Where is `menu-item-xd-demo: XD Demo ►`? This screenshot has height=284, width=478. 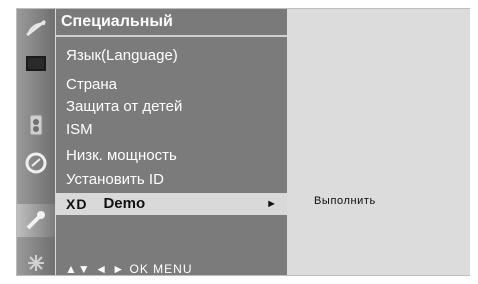
menu-item-xd-demo: XD Demo ► is located at coordinates (171, 204).